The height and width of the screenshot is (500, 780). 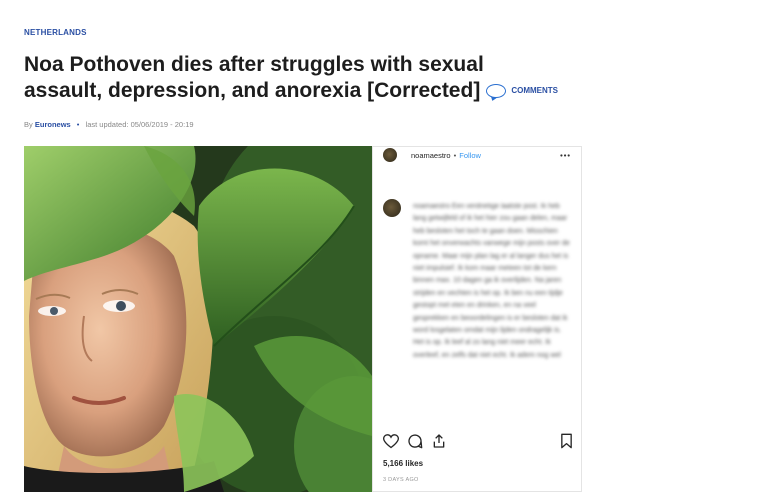 I want to click on comments-link: COMMENTS, so click(x=522, y=91).